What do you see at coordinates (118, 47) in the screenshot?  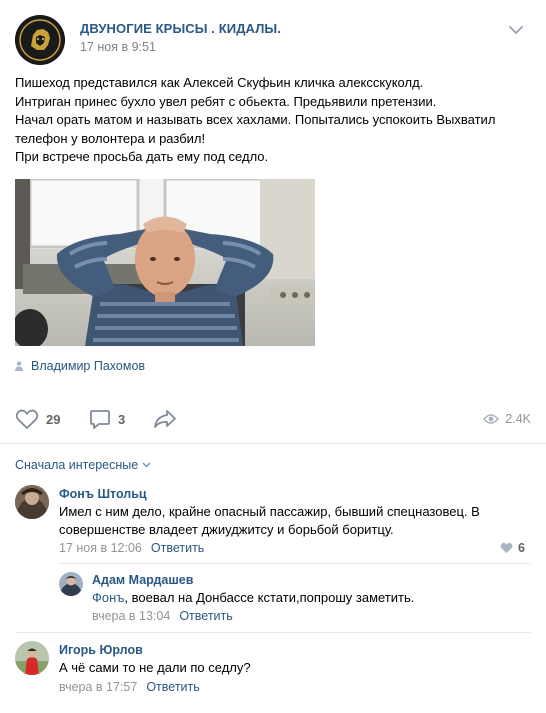 I see `post-date: 17 ноя в 9:51` at bounding box center [118, 47].